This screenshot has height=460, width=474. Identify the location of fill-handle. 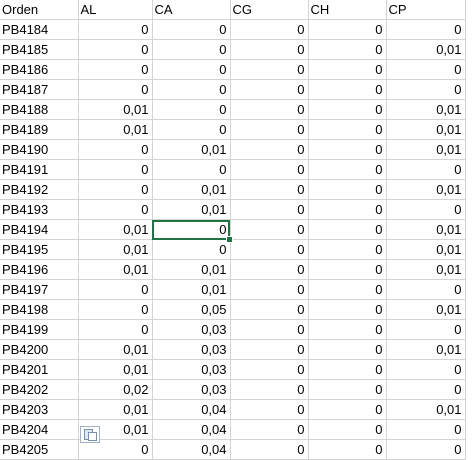
(229, 239).